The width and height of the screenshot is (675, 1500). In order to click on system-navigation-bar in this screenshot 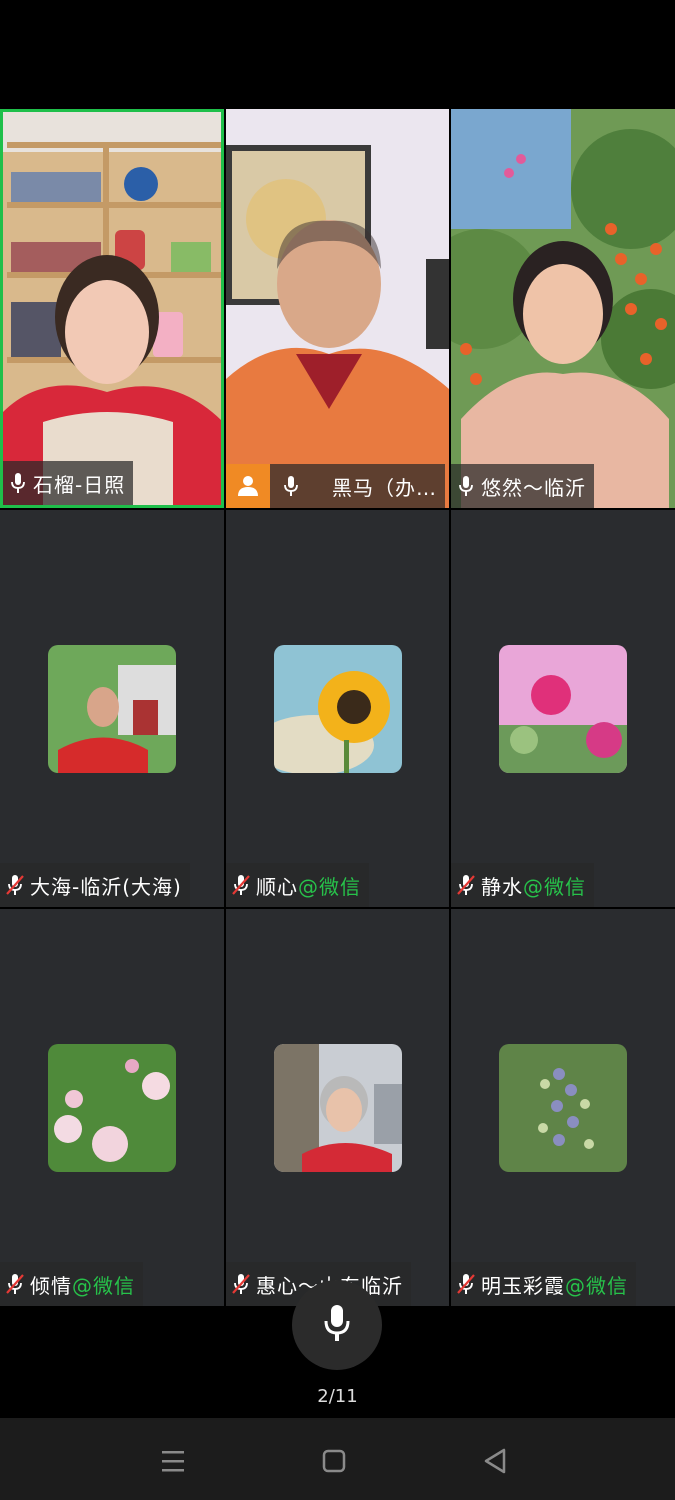, I will do `click(337, 1459)`.